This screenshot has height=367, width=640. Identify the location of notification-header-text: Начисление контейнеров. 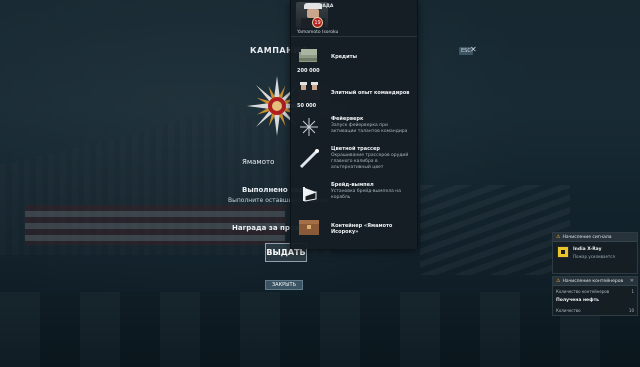
(593, 281).